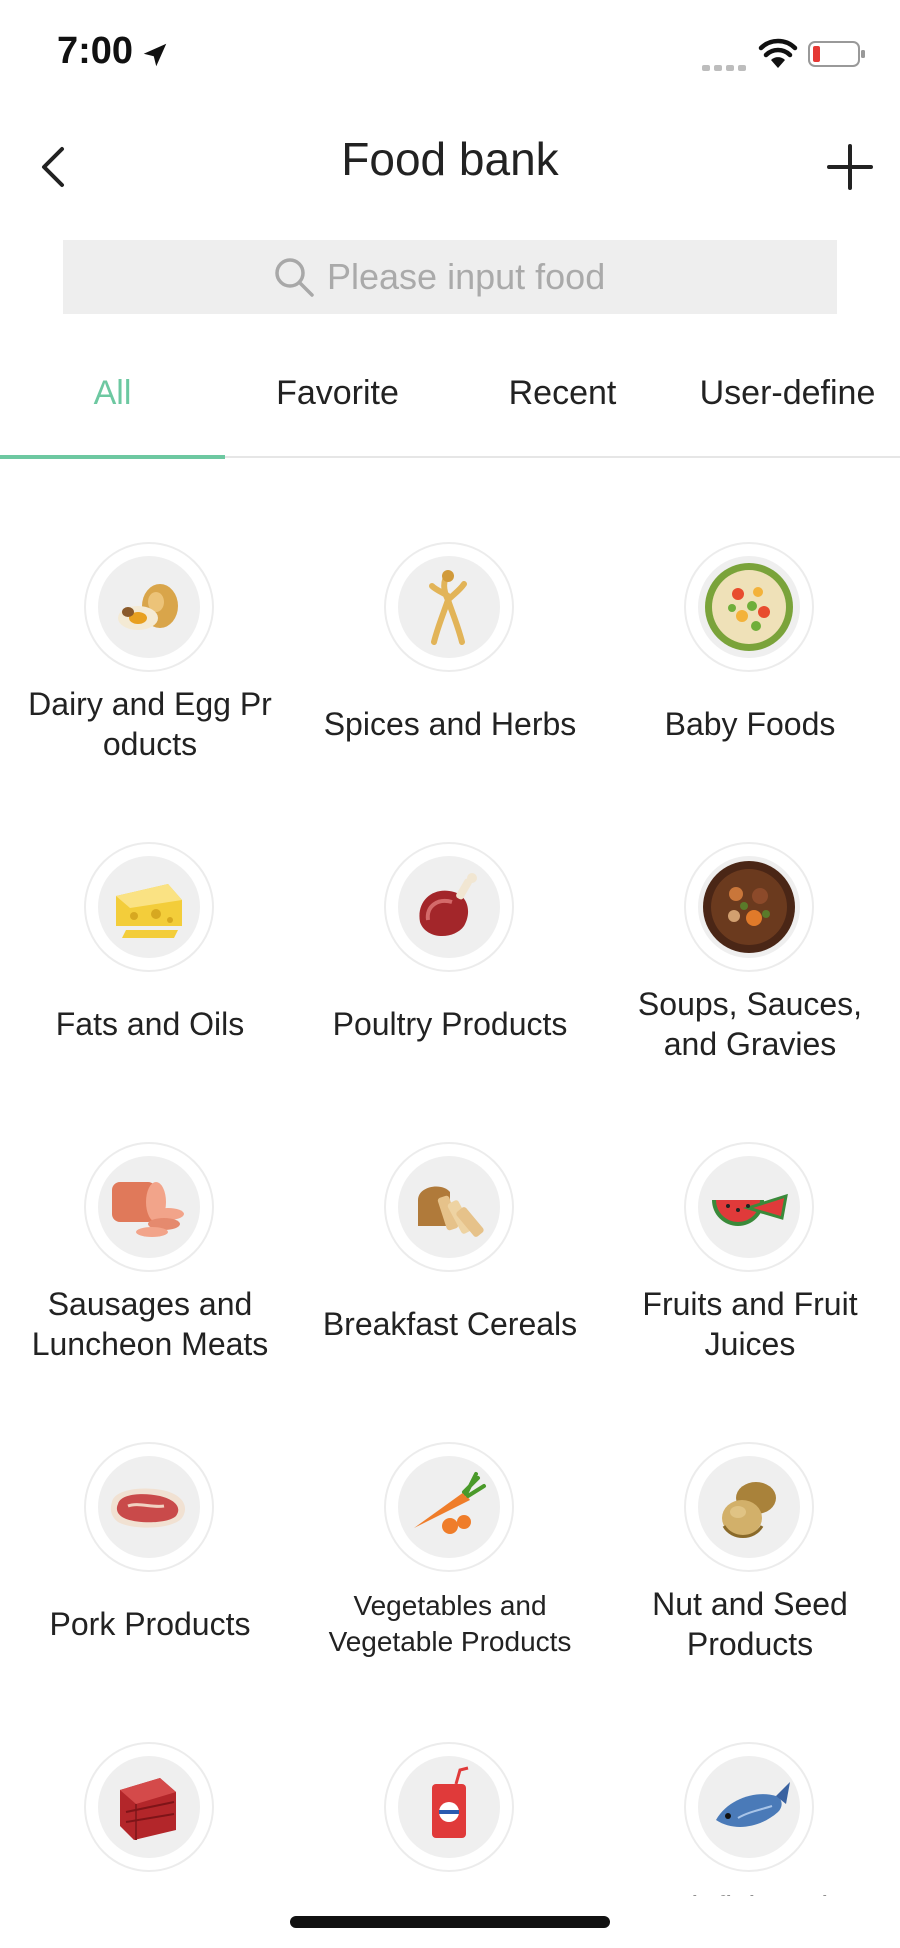 Image resolution: width=900 pixels, height=1948 pixels. Describe the element at coordinates (450, 159) in the screenshot. I see `page-title: Food bank` at that location.